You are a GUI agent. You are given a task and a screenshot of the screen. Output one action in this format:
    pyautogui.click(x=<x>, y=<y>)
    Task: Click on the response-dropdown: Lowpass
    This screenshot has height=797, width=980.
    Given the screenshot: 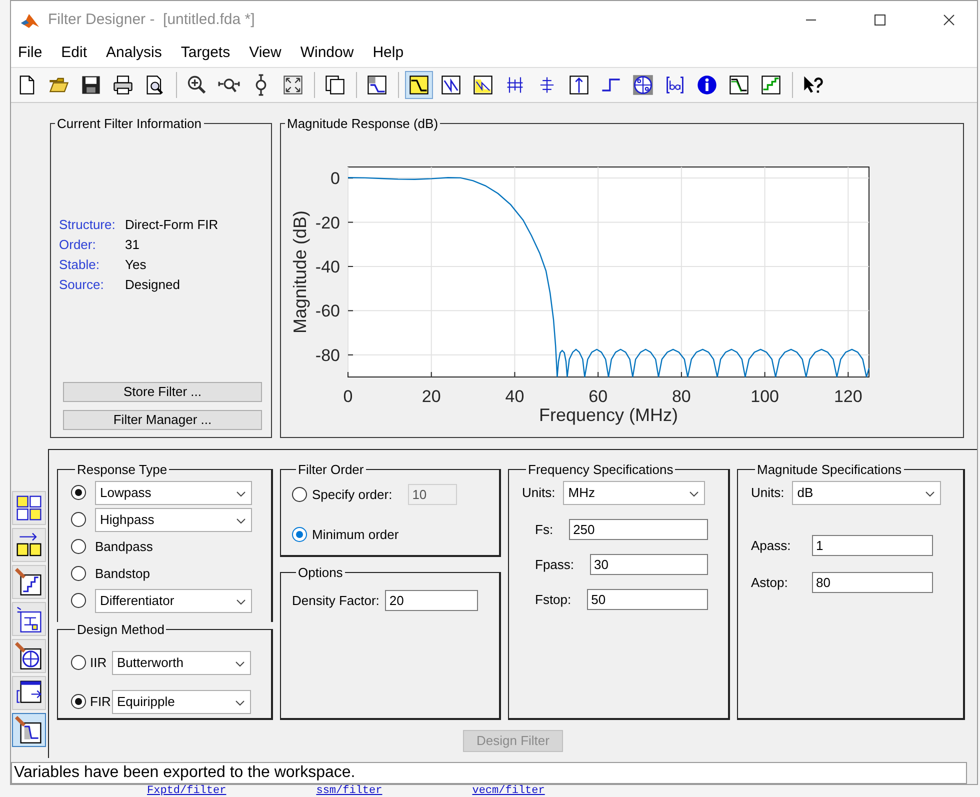 What is the action you would take?
    pyautogui.click(x=173, y=492)
    